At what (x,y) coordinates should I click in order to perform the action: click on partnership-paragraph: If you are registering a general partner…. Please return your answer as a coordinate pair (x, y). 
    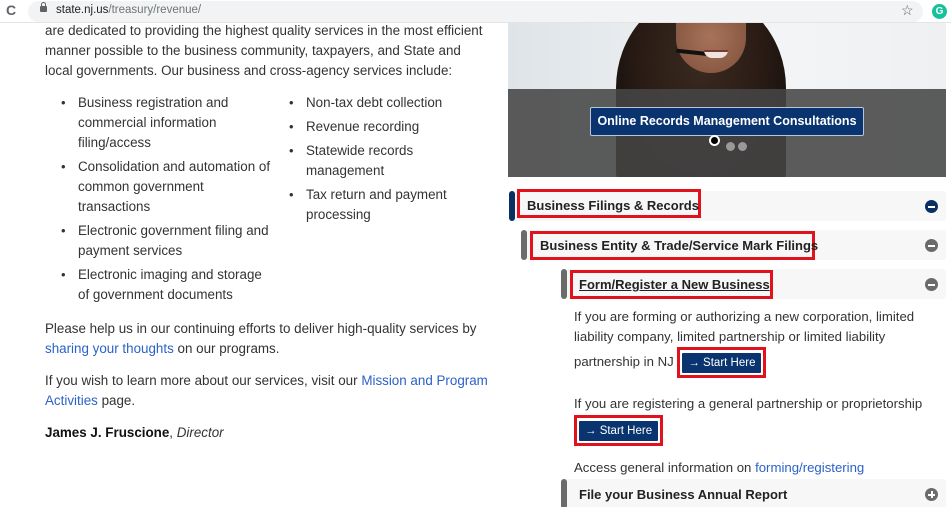
    Looking at the image, I should click on (754, 420).